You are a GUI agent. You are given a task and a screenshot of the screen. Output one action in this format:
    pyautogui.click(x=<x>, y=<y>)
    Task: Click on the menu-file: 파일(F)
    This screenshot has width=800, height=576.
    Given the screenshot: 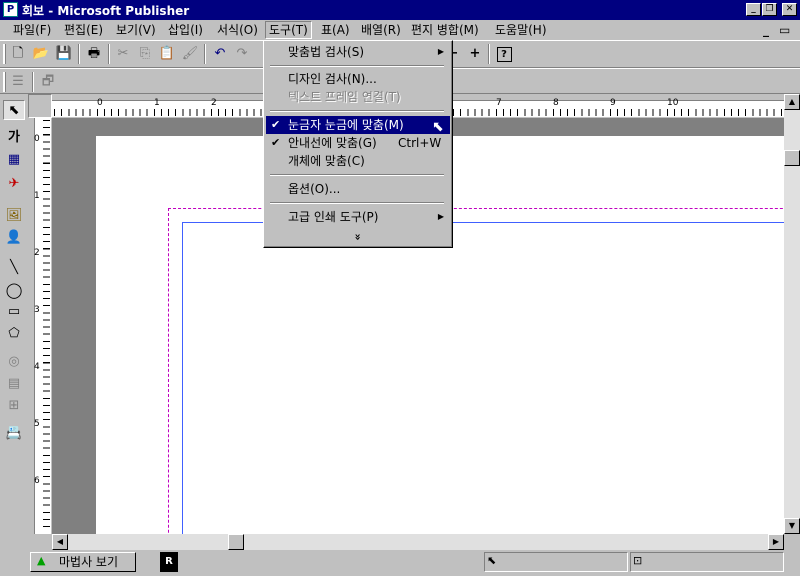 What is the action you would take?
    pyautogui.click(x=32, y=30)
    